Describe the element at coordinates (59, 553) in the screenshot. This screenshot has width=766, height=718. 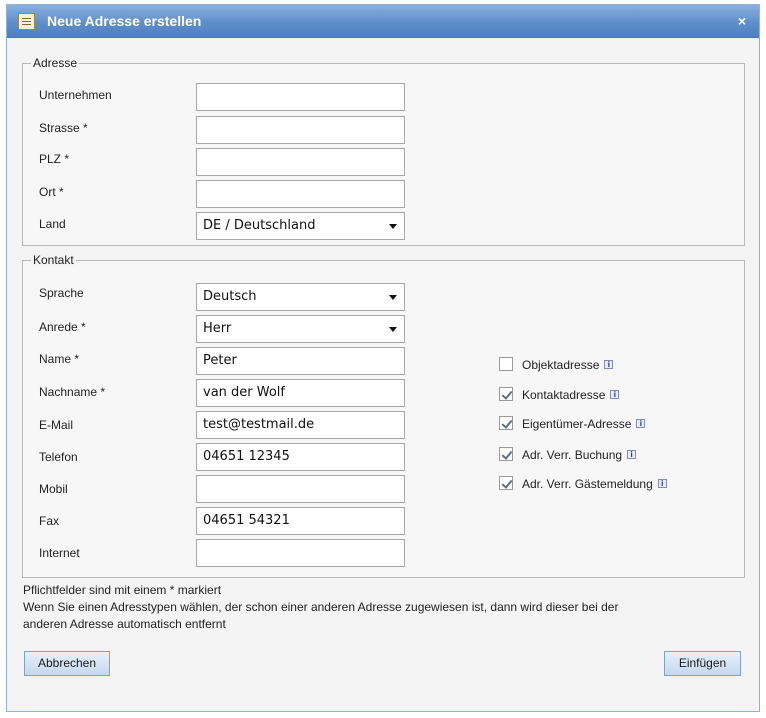
I see `website-label: Internet` at that location.